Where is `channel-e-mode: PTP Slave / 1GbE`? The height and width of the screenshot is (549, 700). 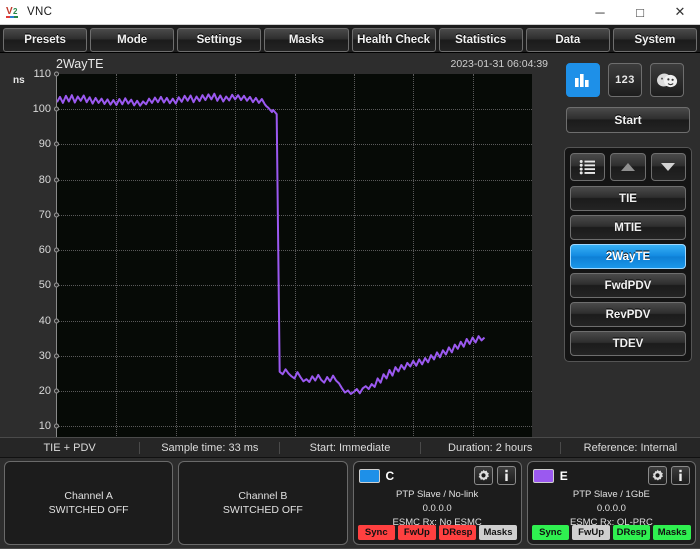 channel-e-mode: PTP Slave / 1GbE is located at coordinates (611, 494).